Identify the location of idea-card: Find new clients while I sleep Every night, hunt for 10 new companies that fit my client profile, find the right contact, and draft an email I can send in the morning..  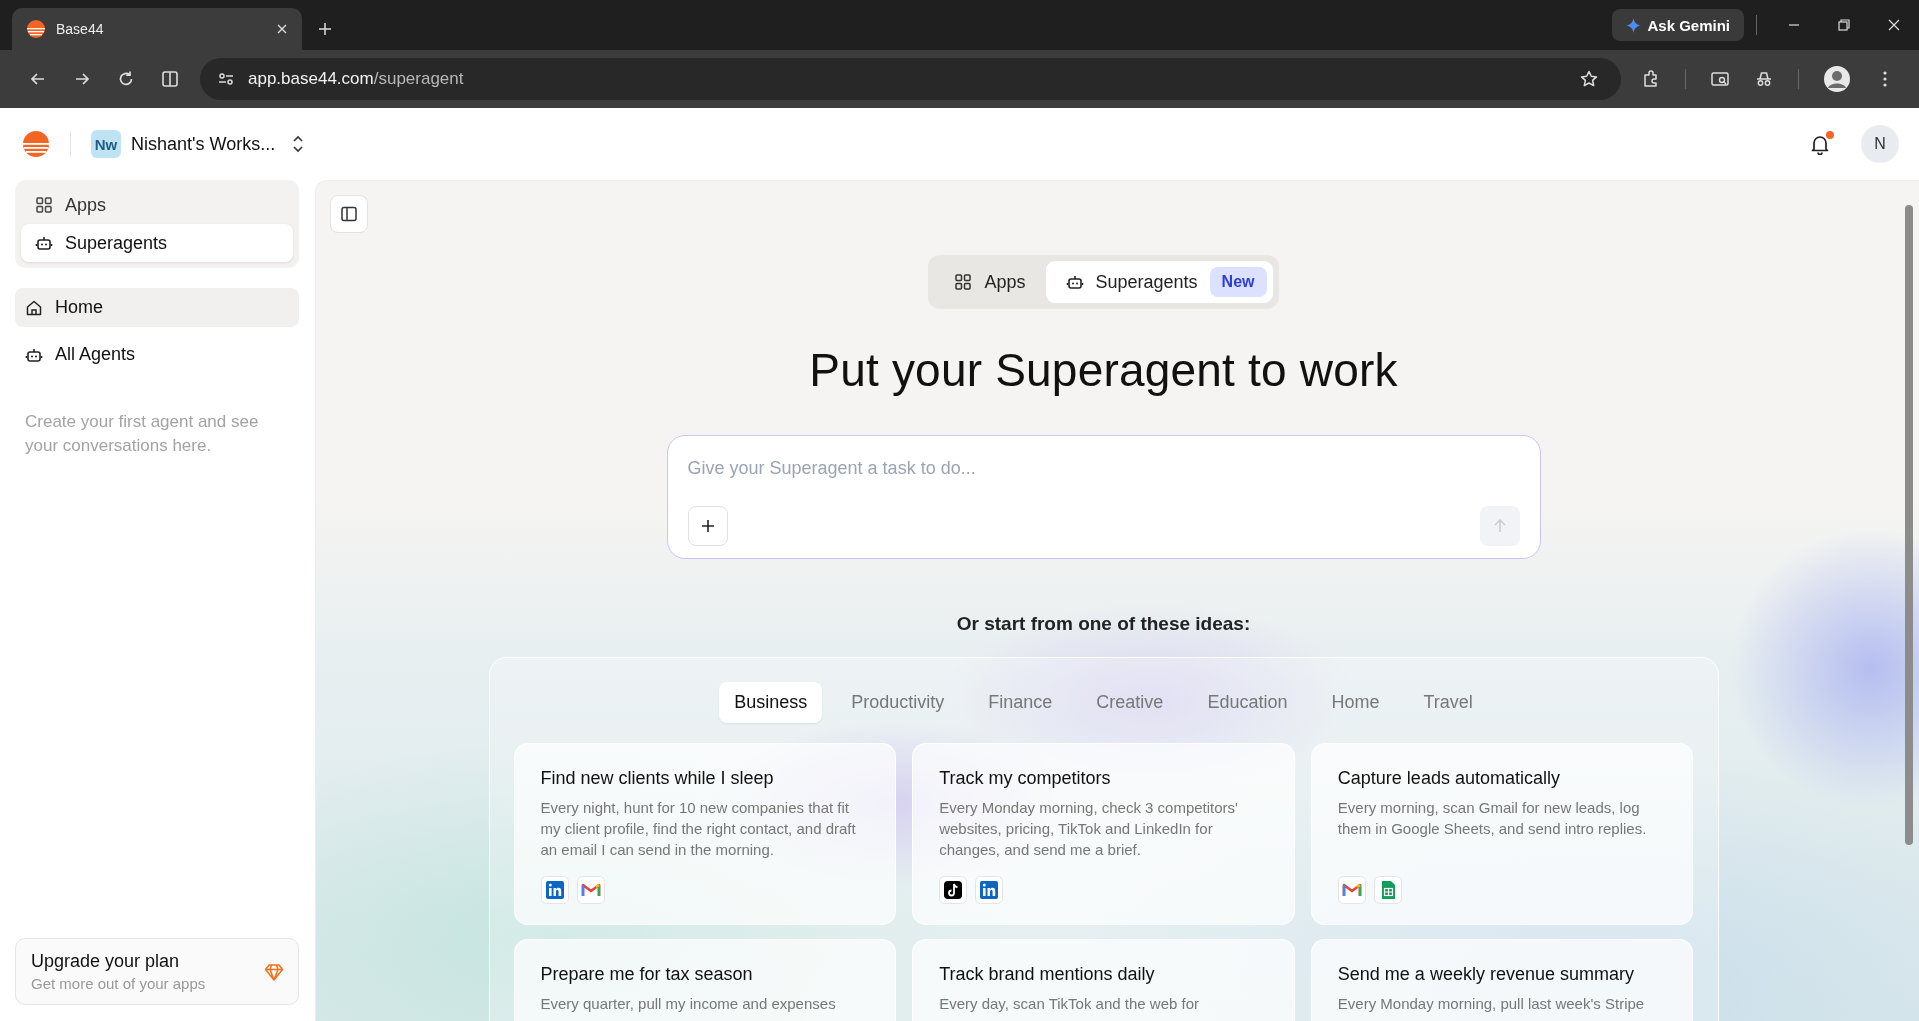
(705, 834).